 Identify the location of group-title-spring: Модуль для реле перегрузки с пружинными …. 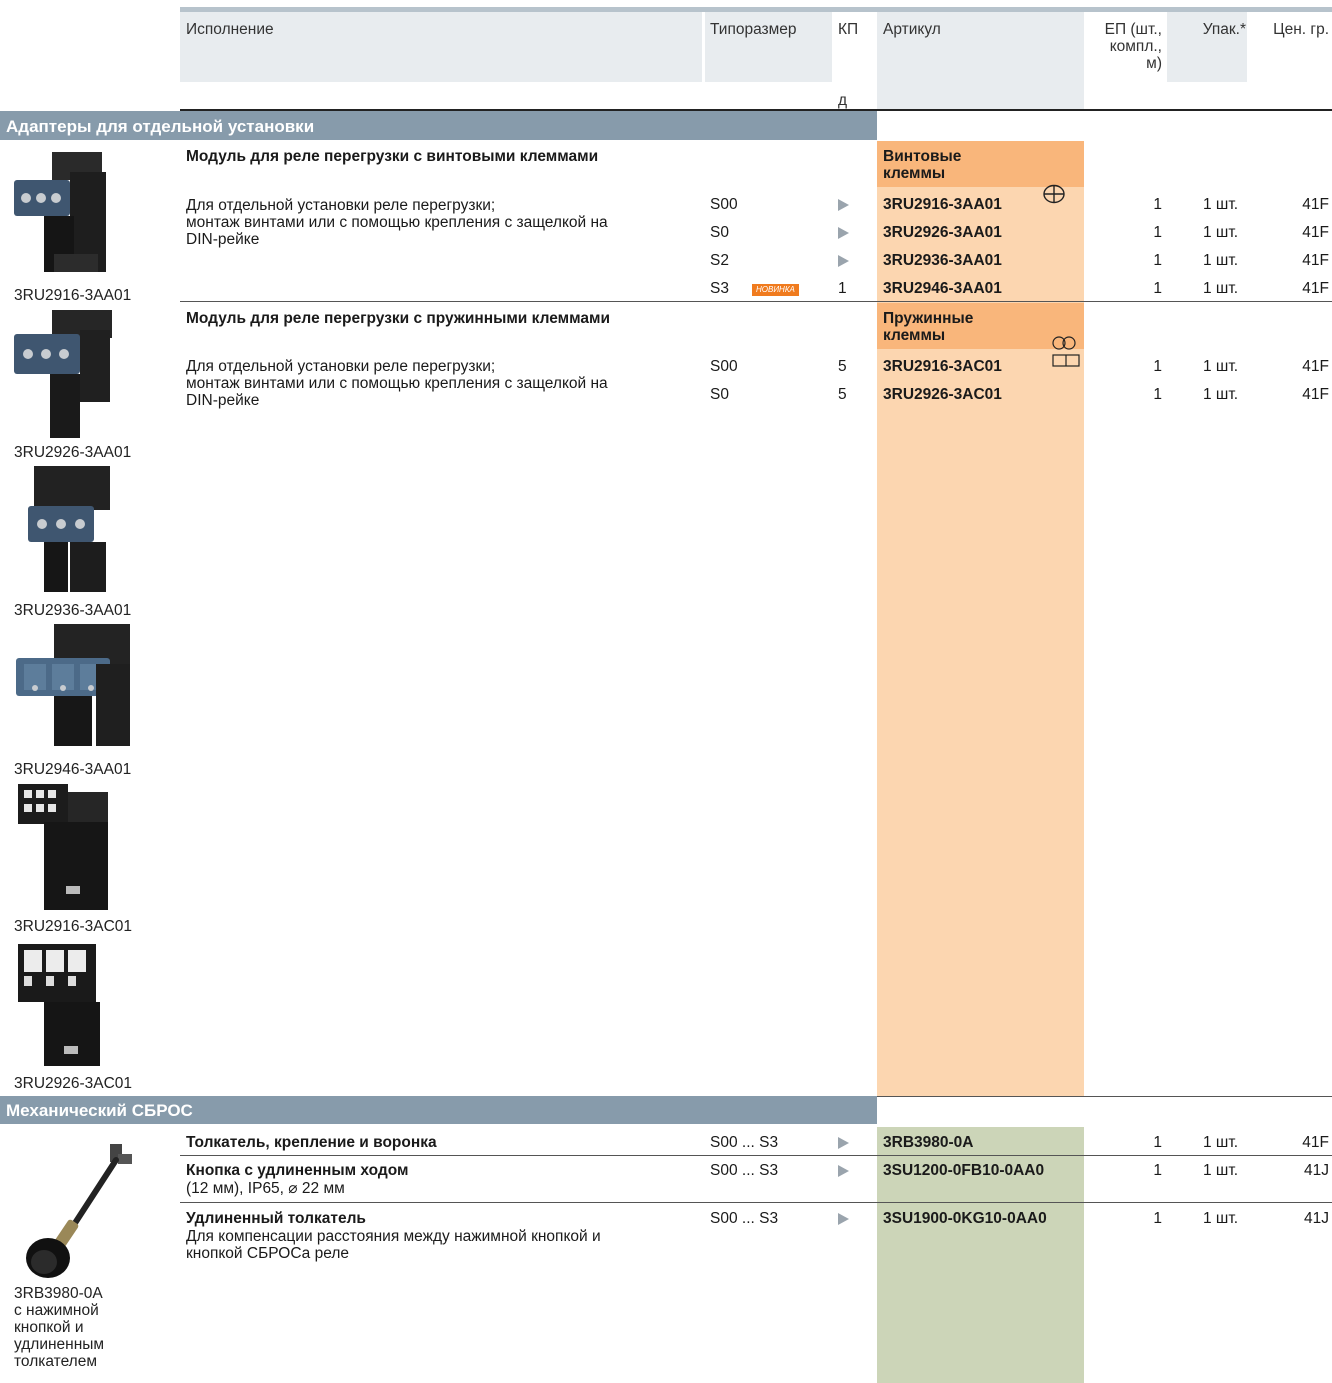
(398, 318).